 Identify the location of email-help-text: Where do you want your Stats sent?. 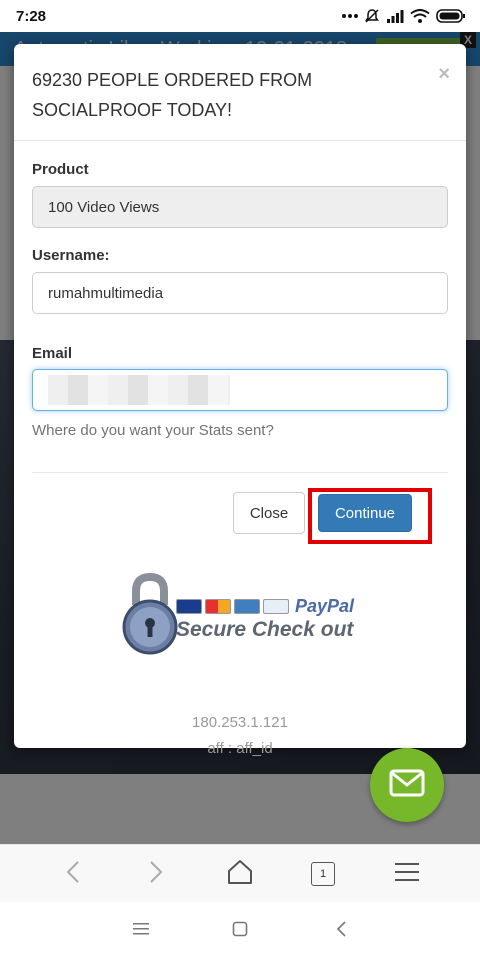
(153, 430).